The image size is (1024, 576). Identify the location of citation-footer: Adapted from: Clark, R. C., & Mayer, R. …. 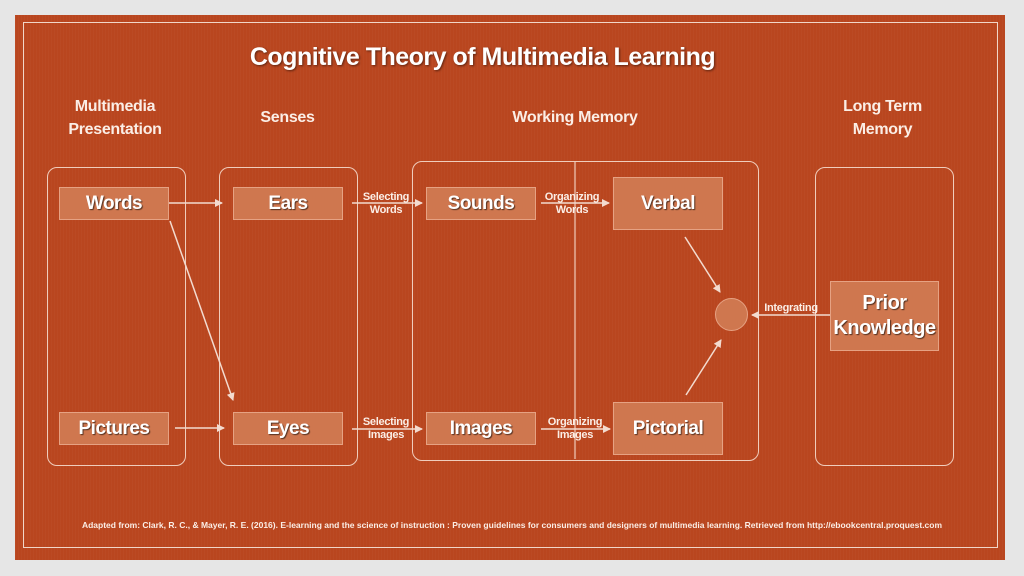
(512, 525).